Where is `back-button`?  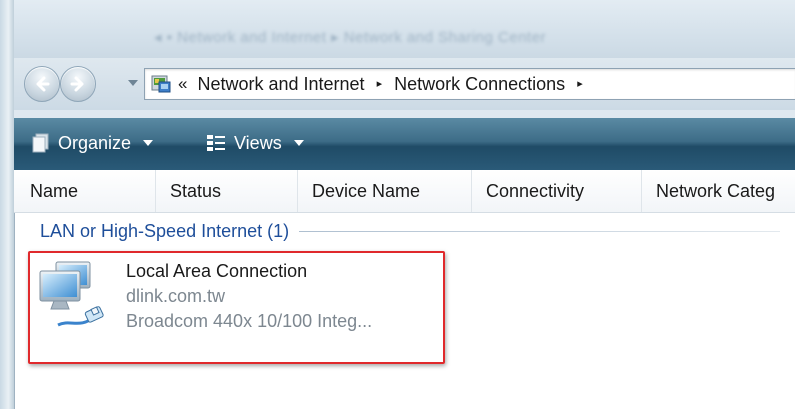
back-button is located at coordinates (42, 84).